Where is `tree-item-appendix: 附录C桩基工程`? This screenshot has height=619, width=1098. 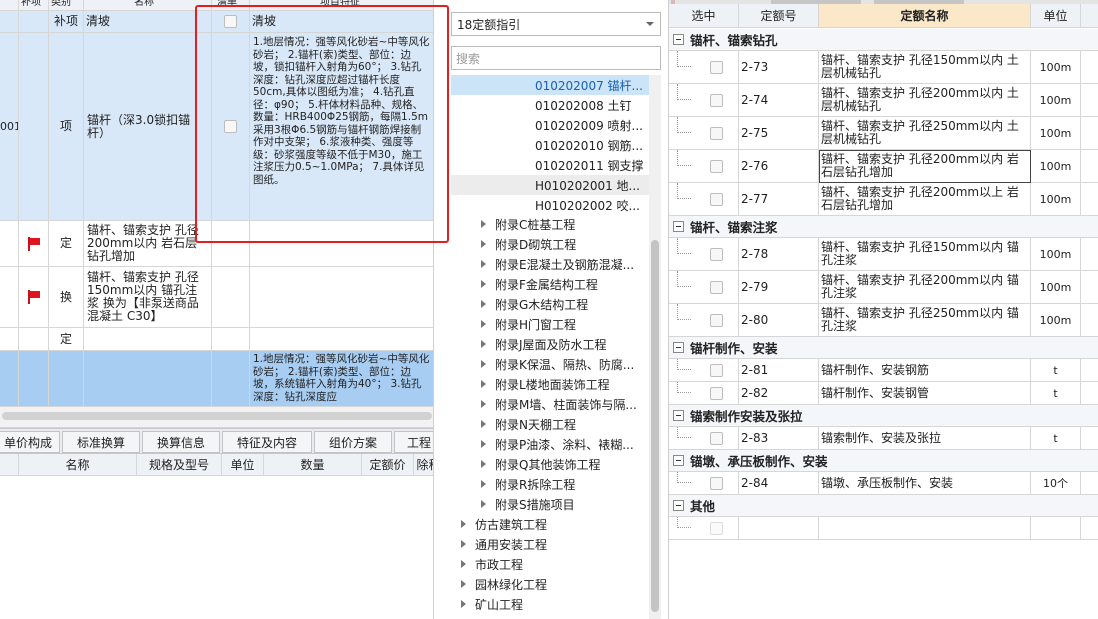 tree-item-appendix: 附录C桩基工程 is located at coordinates (528, 224).